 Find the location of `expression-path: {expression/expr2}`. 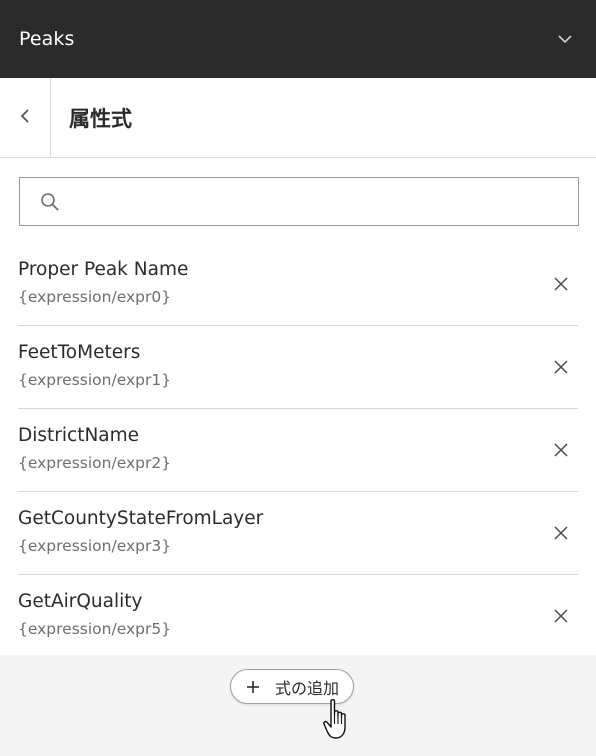

expression-path: {expression/expr2} is located at coordinates (95, 463).